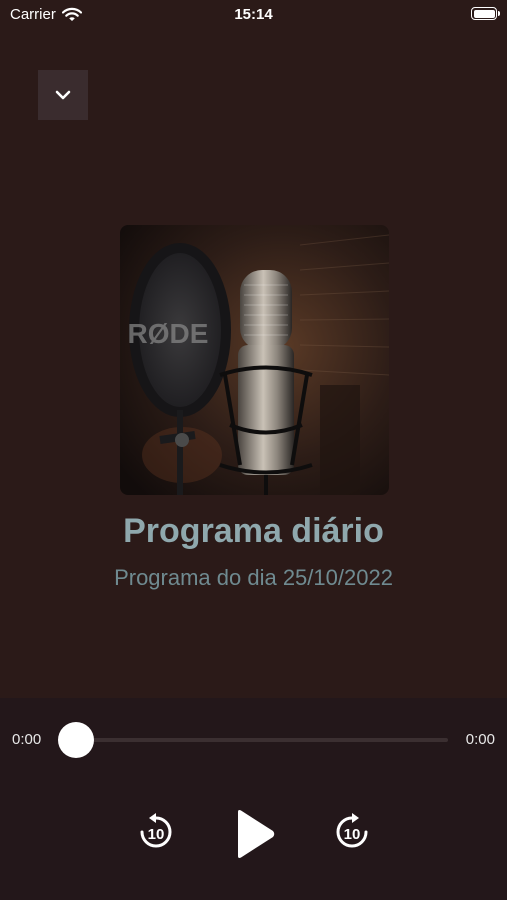 The image size is (507, 900). I want to click on status-bar: Carrier 15:14, so click(253, 16).